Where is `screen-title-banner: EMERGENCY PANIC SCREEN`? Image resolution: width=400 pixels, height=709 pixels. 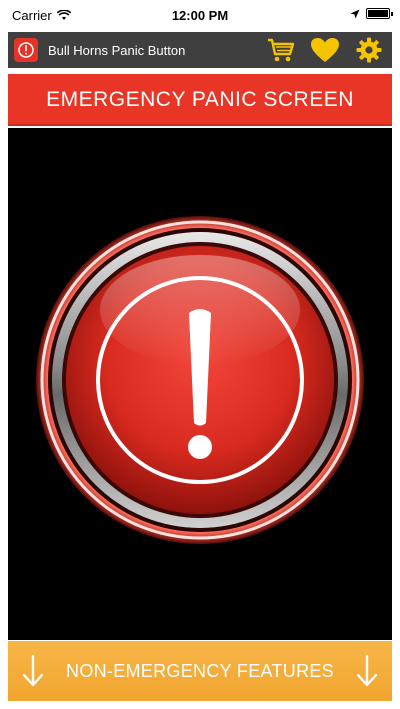 screen-title-banner: EMERGENCY PANIC SCREEN is located at coordinates (200, 100).